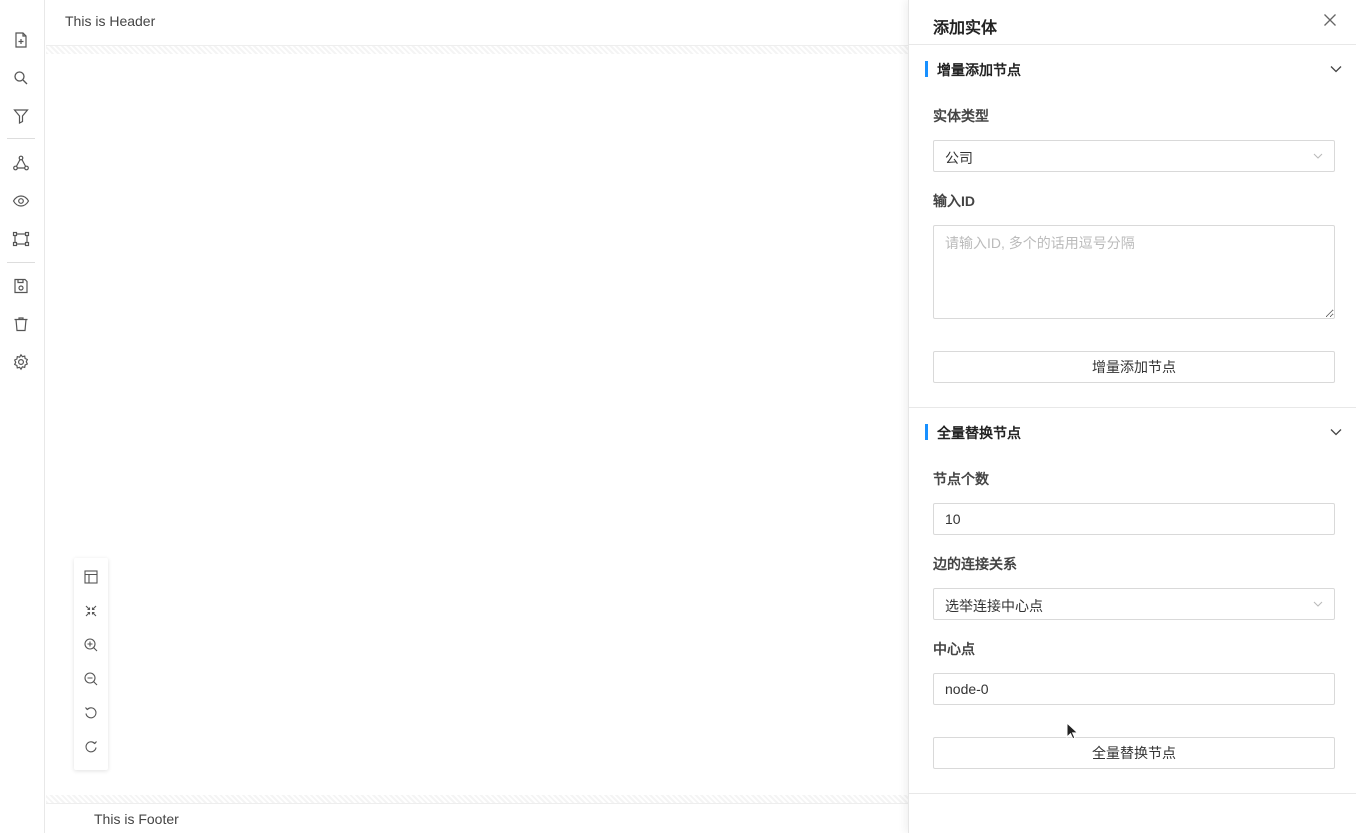  Describe the element at coordinates (1134, 272) in the screenshot. I see `id-textarea` at that location.